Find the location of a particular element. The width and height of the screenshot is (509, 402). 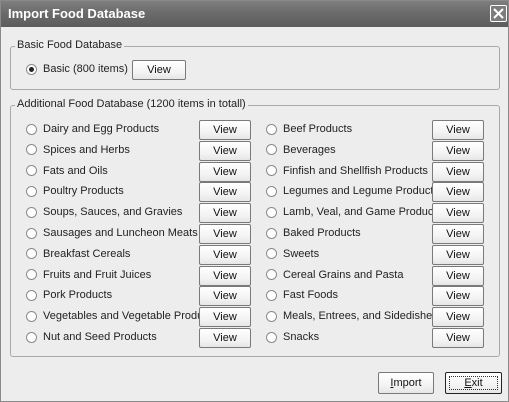

category-radio: Cereal Grains and Pasta is located at coordinates (334, 275).